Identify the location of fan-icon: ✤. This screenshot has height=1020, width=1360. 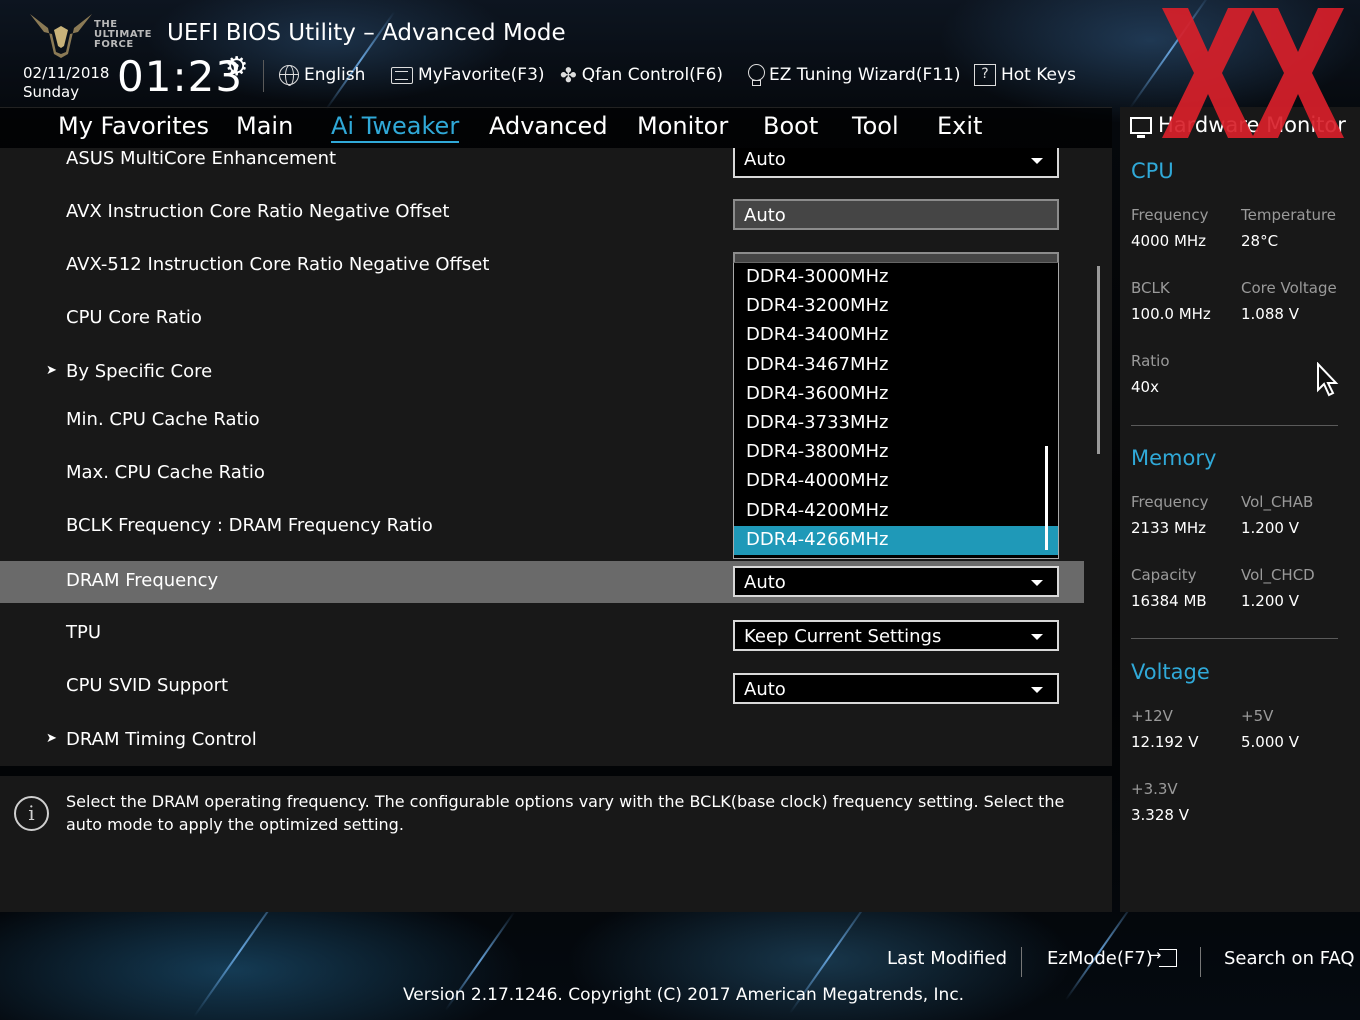
(568, 75).